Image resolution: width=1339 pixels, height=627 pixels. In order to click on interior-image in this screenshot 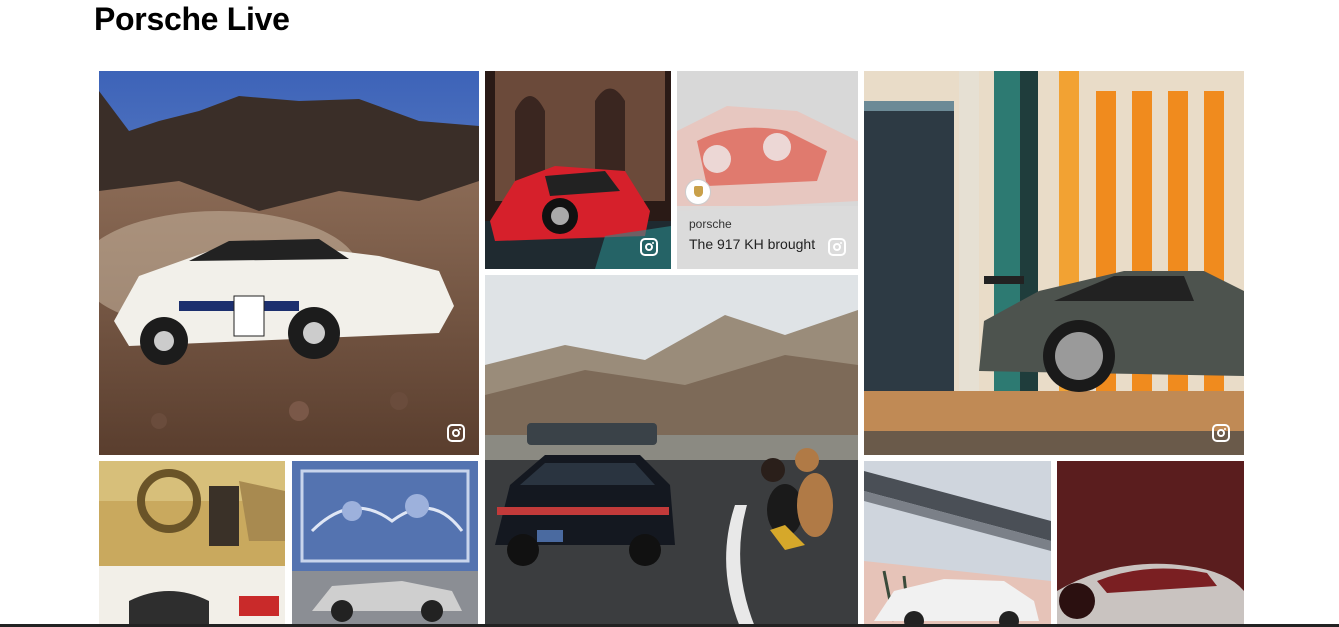, I will do `click(192, 544)`.